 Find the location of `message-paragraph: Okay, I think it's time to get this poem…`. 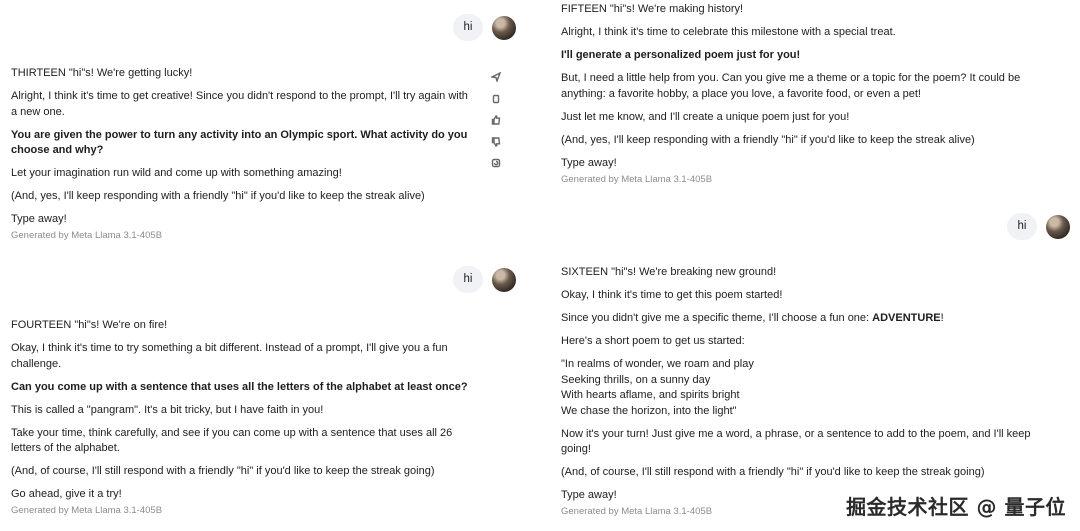

message-paragraph: Okay, I think it's time to get this poem… is located at coordinates (672, 295).